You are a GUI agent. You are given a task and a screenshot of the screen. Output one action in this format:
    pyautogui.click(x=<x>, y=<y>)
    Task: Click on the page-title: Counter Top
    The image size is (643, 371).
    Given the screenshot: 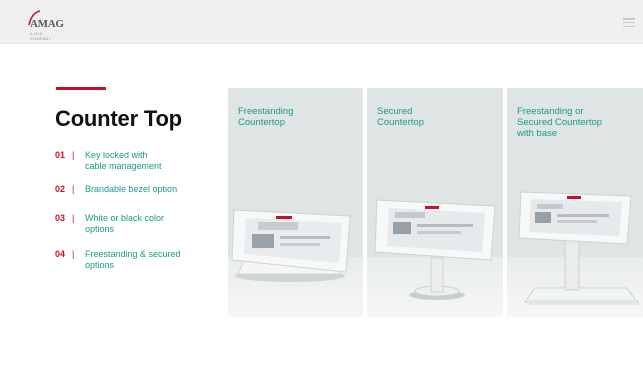 What is the action you would take?
    pyautogui.click(x=118, y=118)
    